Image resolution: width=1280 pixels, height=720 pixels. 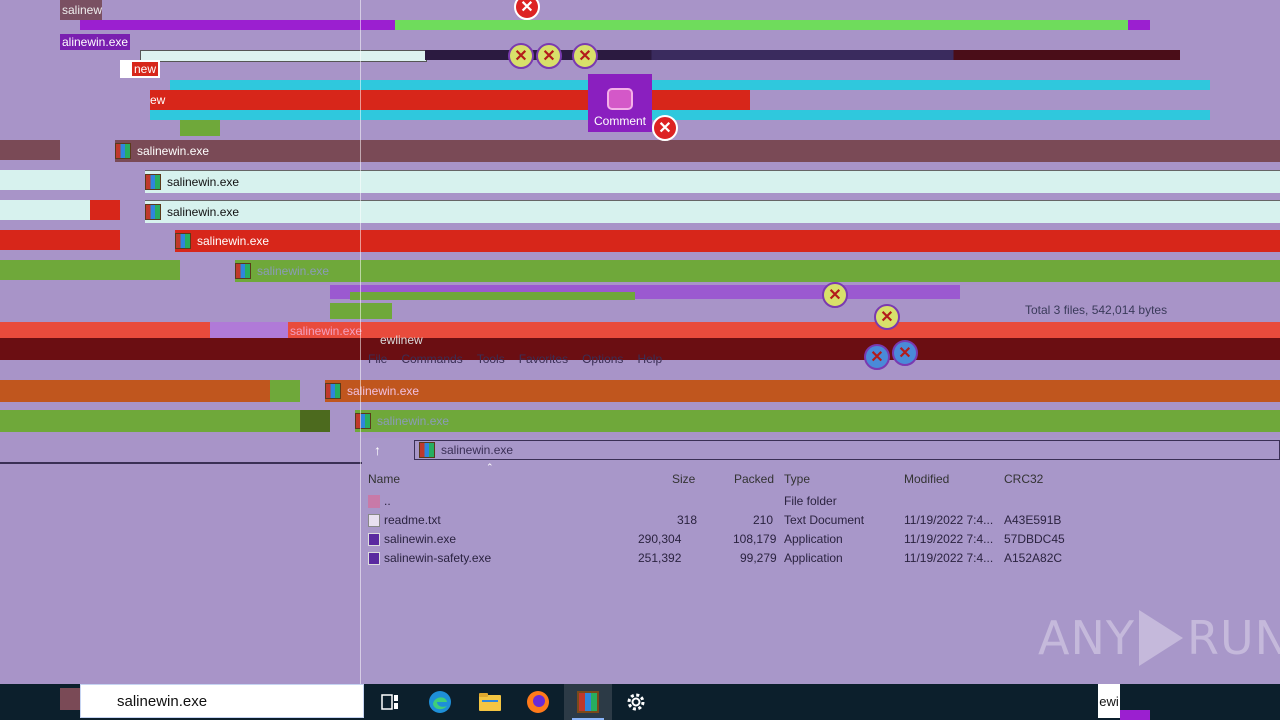 What do you see at coordinates (490, 702) in the screenshot?
I see `file-explorer-button` at bounding box center [490, 702].